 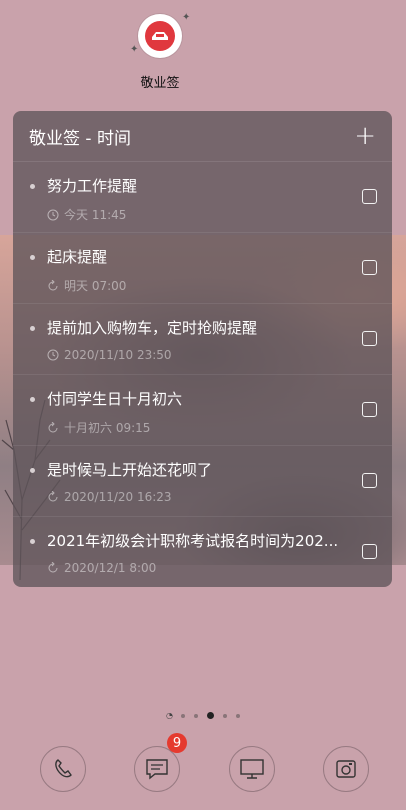 I want to click on reminder-time: 今天 11:45, so click(x=86, y=214).